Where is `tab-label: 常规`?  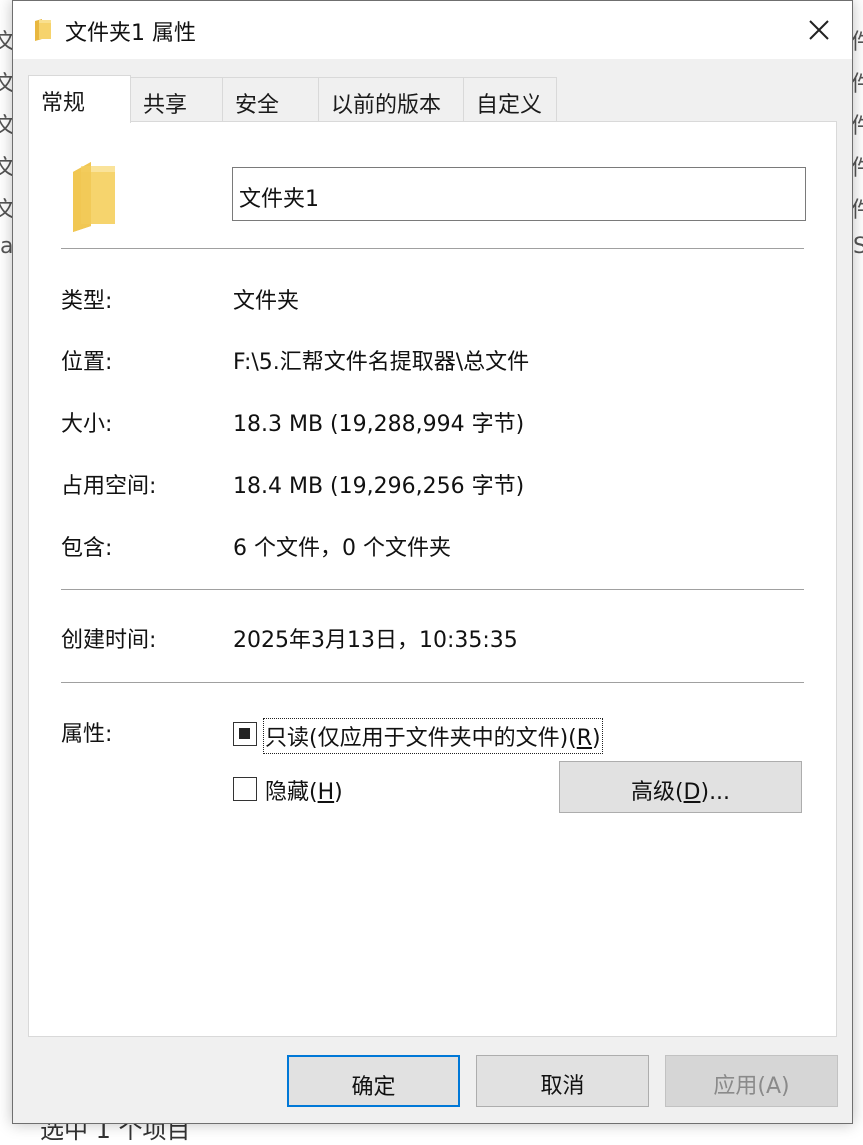
tab-label: 常规 is located at coordinates (63, 103).